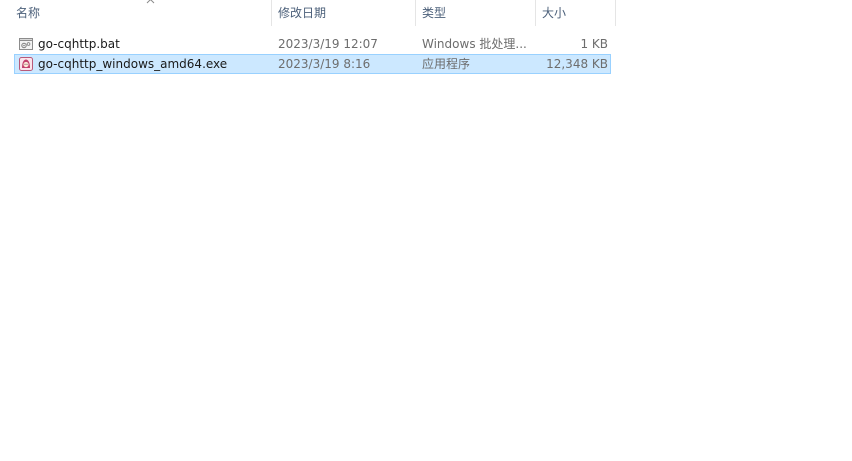 The height and width of the screenshot is (461, 852). I want to click on column-header-type-label: 类型, so click(434, 13).